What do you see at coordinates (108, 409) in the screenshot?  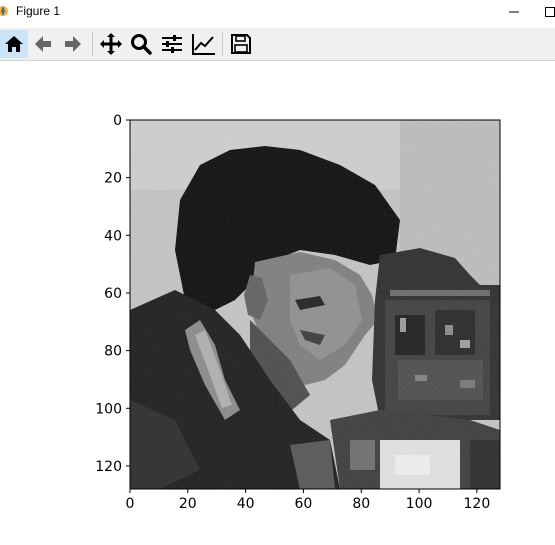 I see `y-tick-label: 100` at bounding box center [108, 409].